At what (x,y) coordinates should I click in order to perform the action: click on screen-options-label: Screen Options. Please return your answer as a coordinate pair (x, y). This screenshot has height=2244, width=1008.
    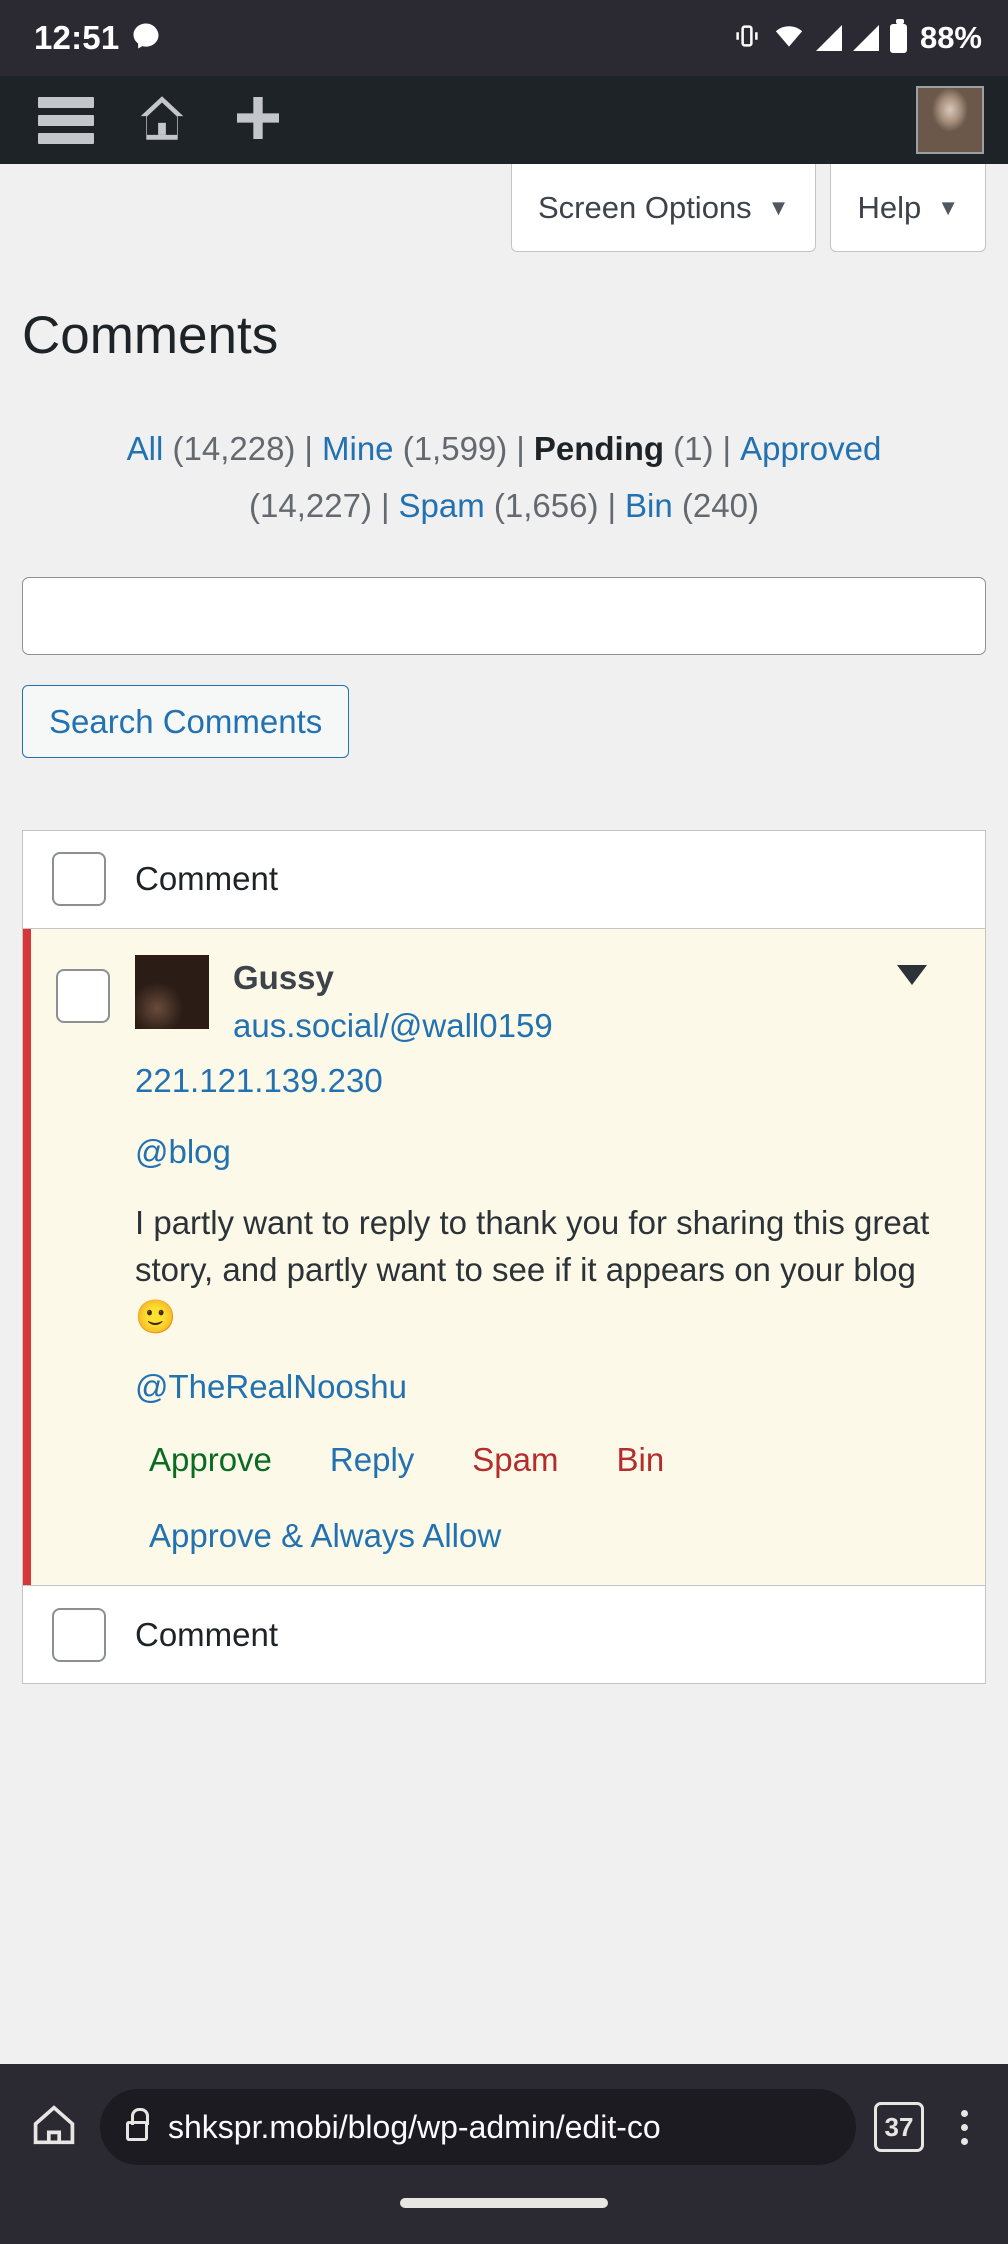
    Looking at the image, I should click on (645, 207).